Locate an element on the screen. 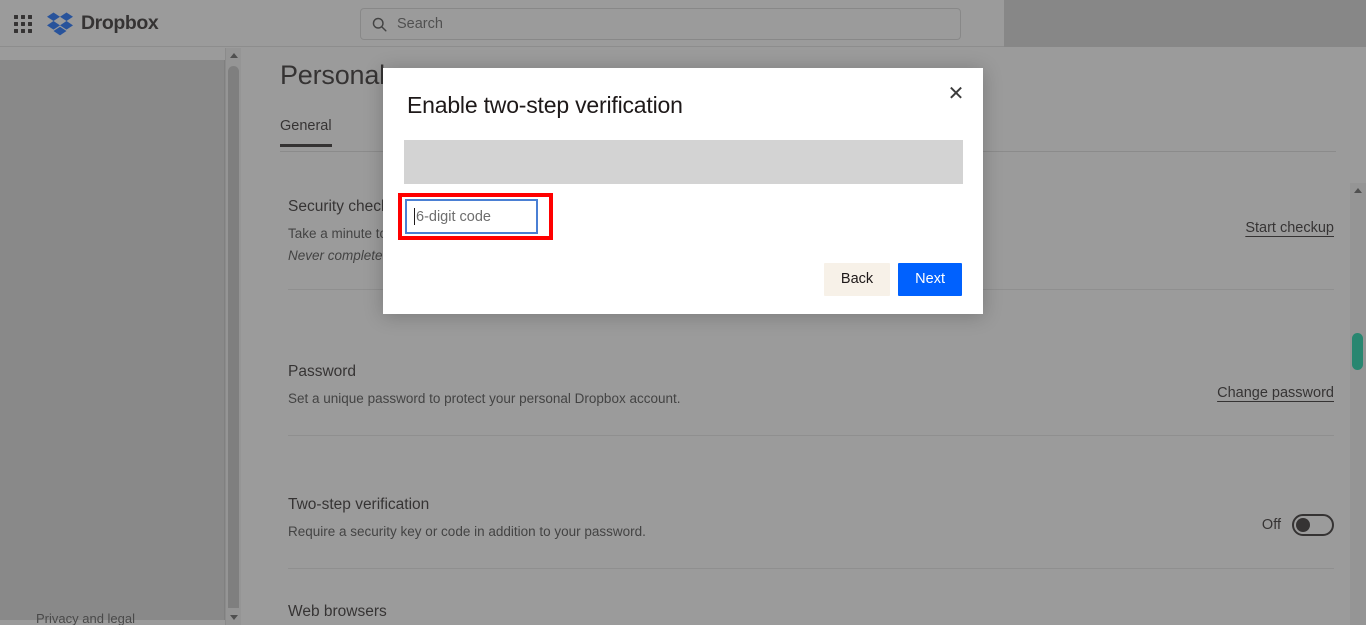 This screenshot has width=1366, height=625. back-button: Back is located at coordinates (857, 279).